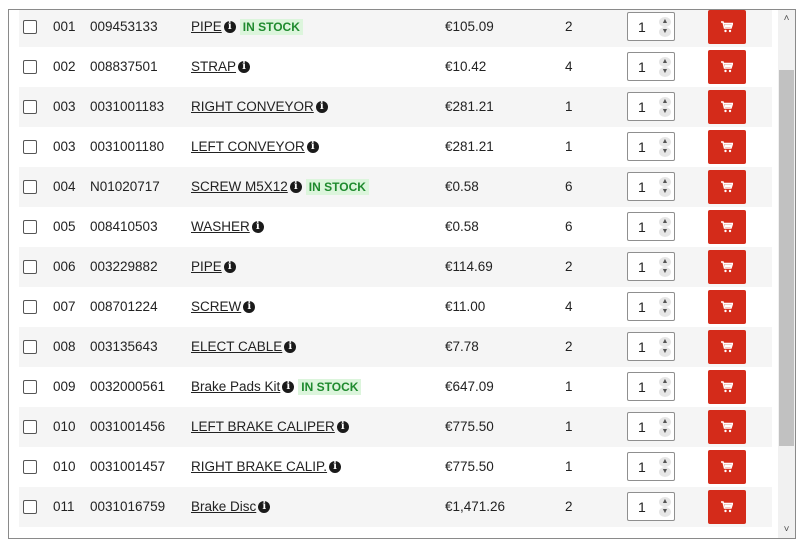 The image size is (796, 541). I want to click on part-description-link: SCREW, so click(216, 307).